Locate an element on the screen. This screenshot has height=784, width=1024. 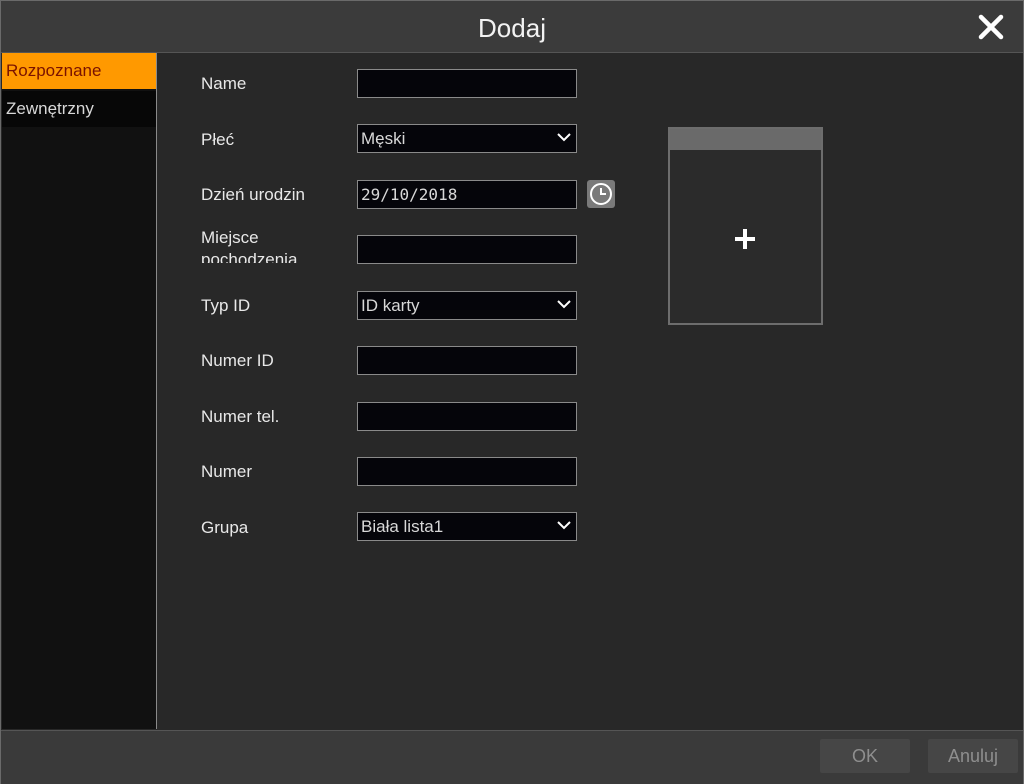
group-label: Grupa is located at coordinates (225, 527).